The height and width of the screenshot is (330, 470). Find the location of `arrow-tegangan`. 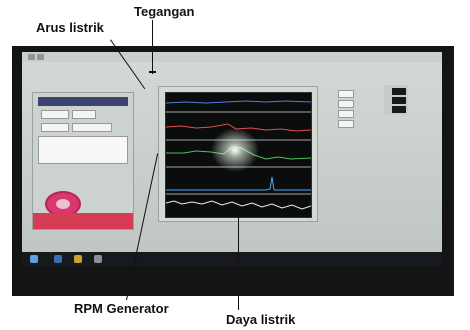

arrow-tegangan is located at coordinates (152, 47).